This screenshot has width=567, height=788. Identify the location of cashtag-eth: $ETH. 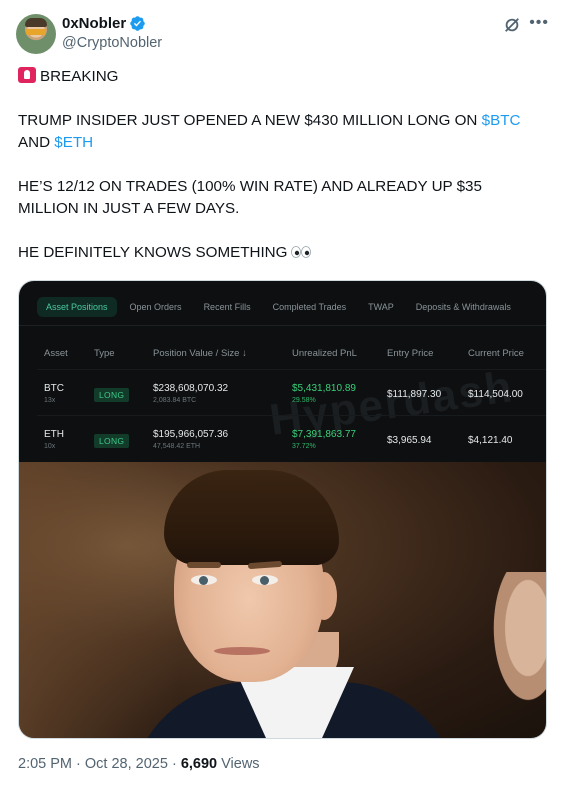
(73, 142).